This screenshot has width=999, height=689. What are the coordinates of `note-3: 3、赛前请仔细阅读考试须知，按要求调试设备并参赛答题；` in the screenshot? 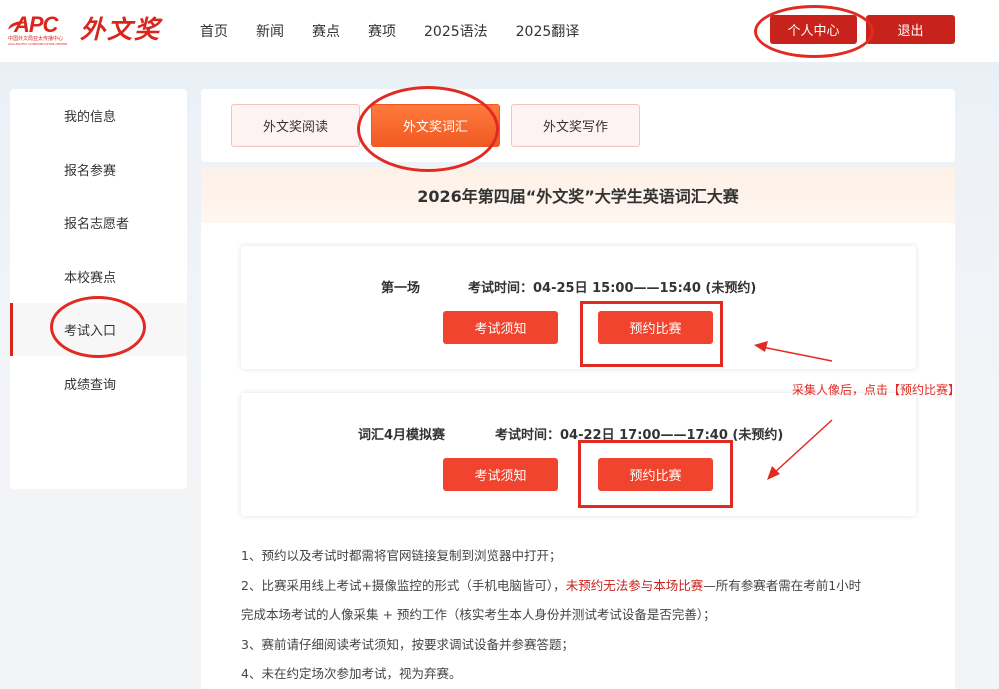 It's located at (407, 644).